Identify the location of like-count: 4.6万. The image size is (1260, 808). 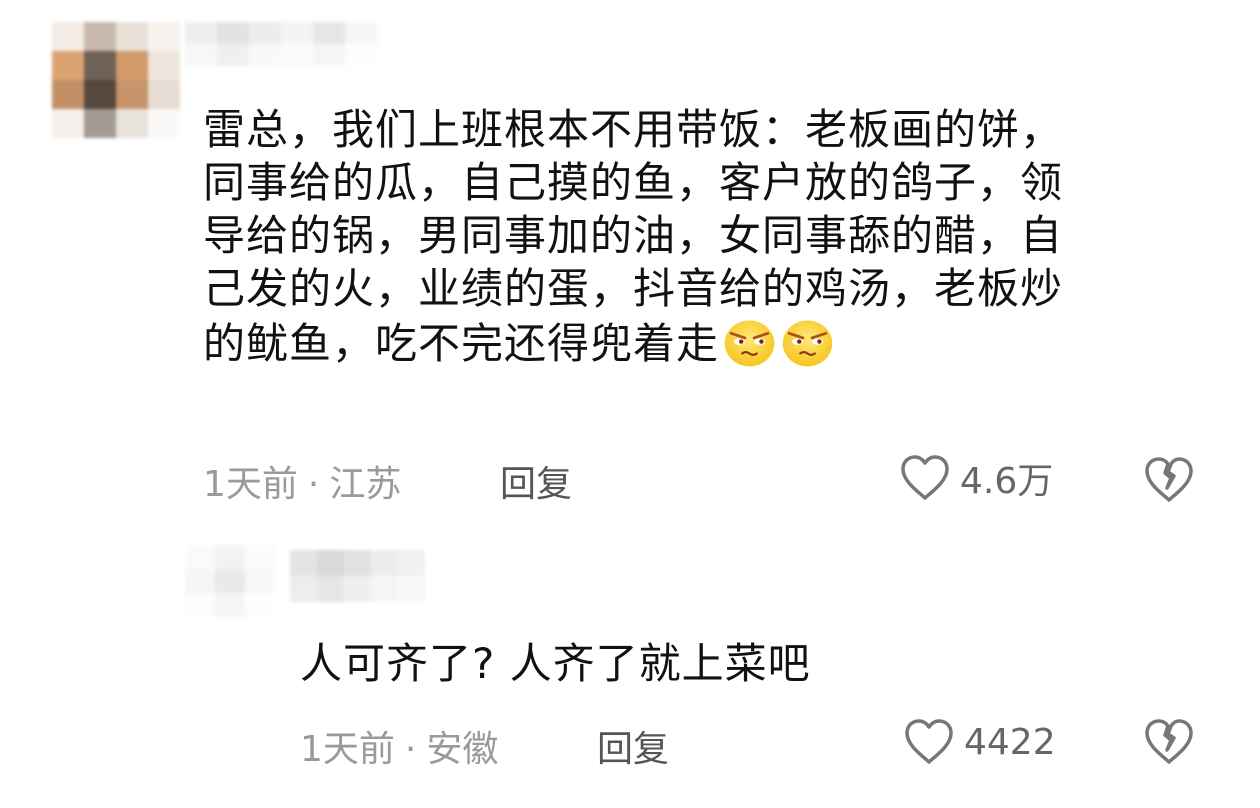
(1007, 481).